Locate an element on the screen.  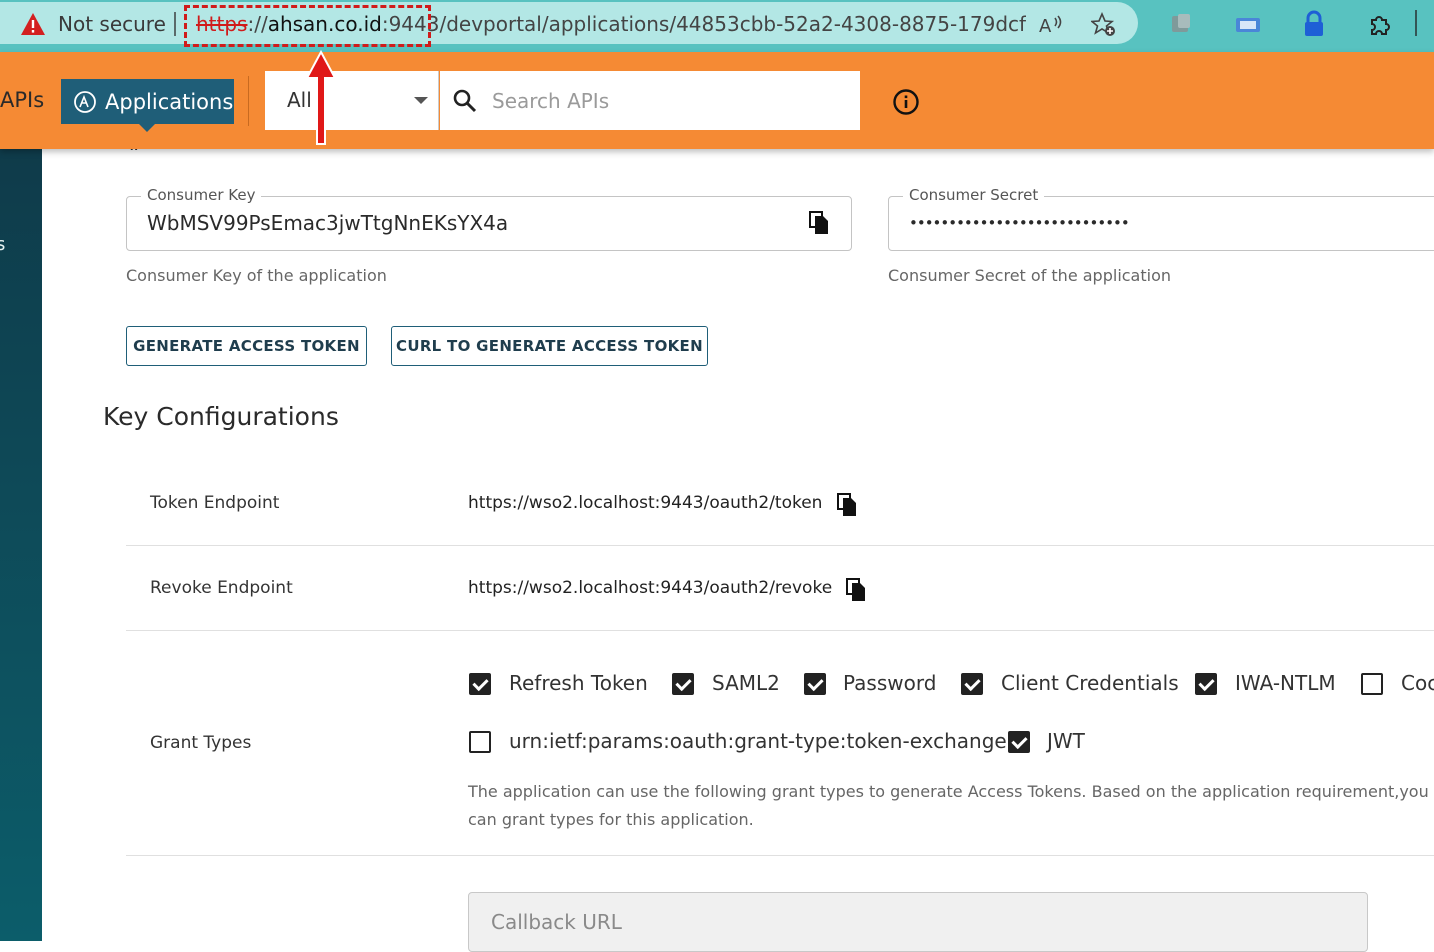
chevron-down-icon is located at coordinates (421, 100).